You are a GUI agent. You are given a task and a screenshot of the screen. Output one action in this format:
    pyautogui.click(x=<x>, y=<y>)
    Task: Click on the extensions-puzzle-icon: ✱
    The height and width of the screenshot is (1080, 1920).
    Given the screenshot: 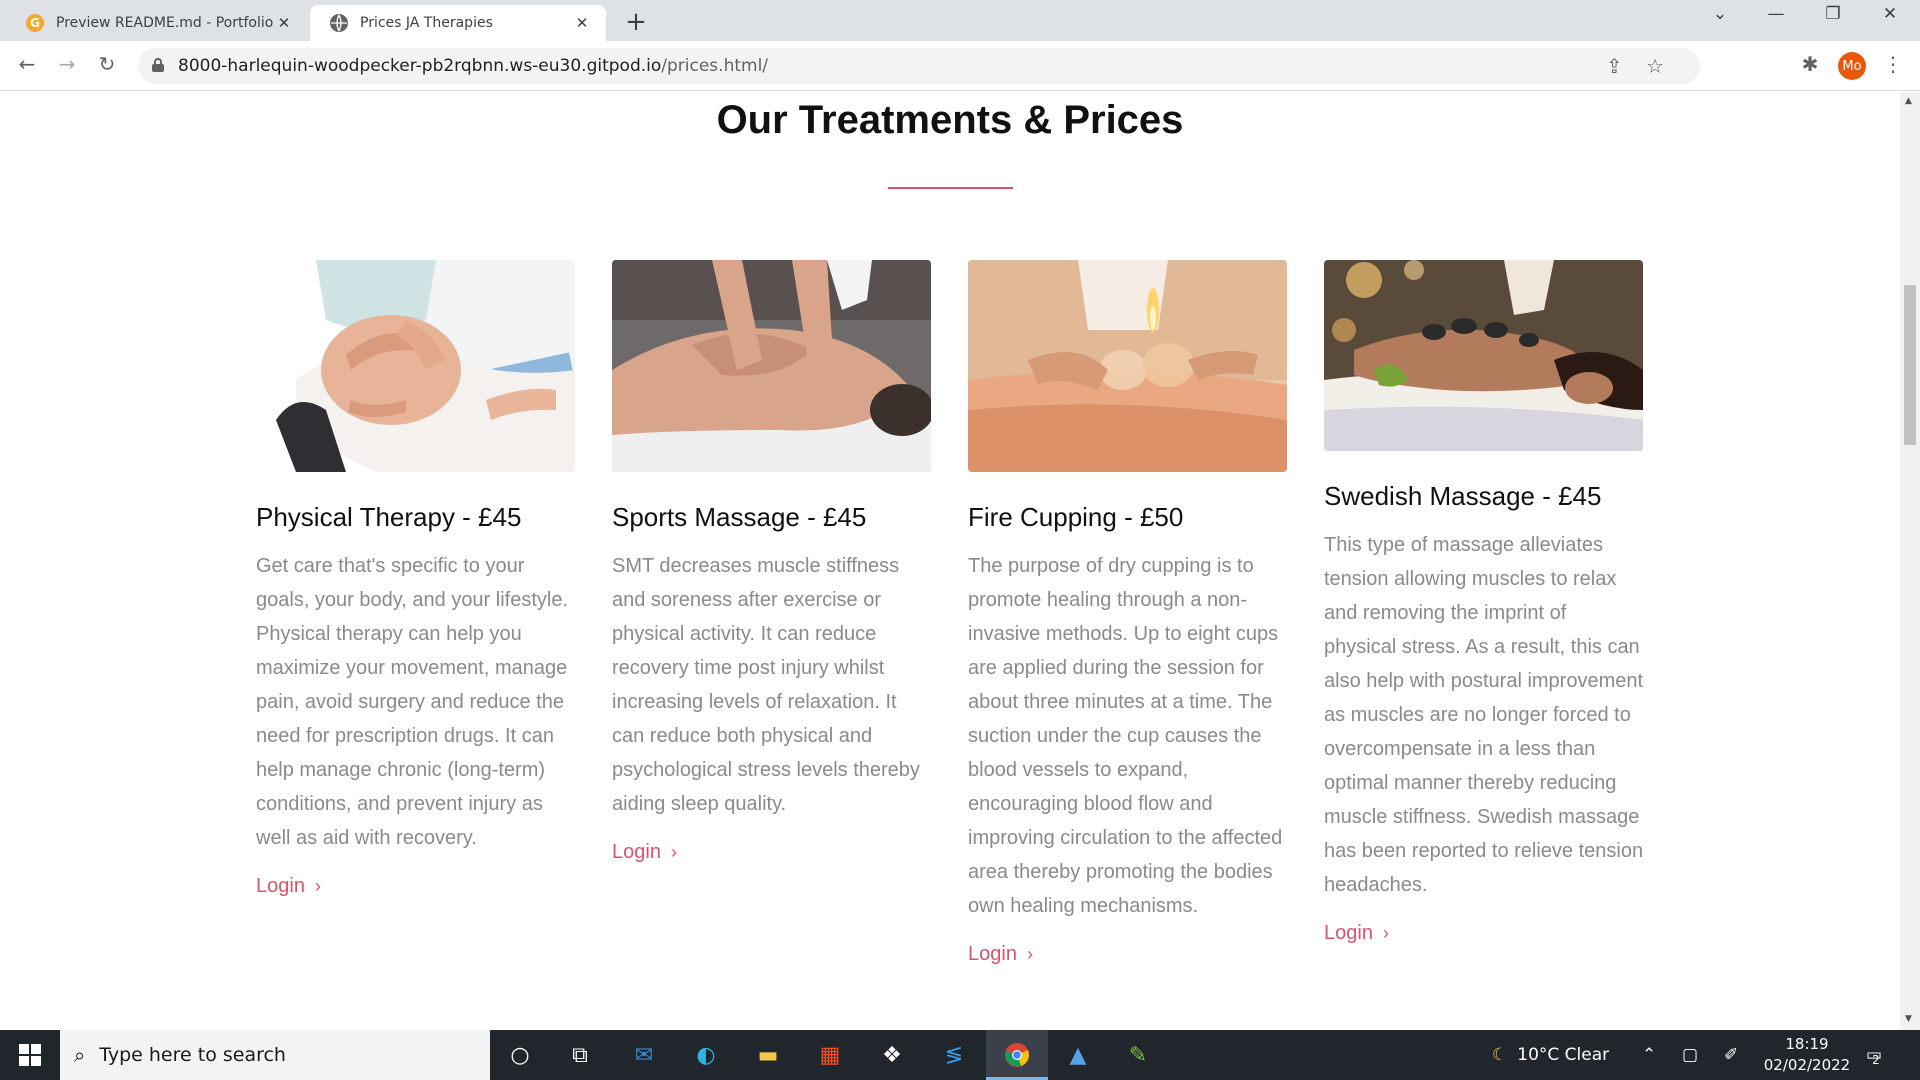 What is the action you would take?
    pyautogui.click(x=1810, y=64)
    